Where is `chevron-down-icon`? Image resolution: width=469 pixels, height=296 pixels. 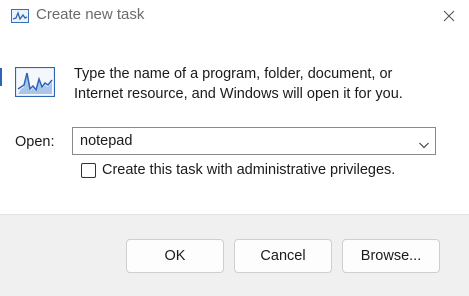 chevron-down-icon is located at coordinates (424, 143).